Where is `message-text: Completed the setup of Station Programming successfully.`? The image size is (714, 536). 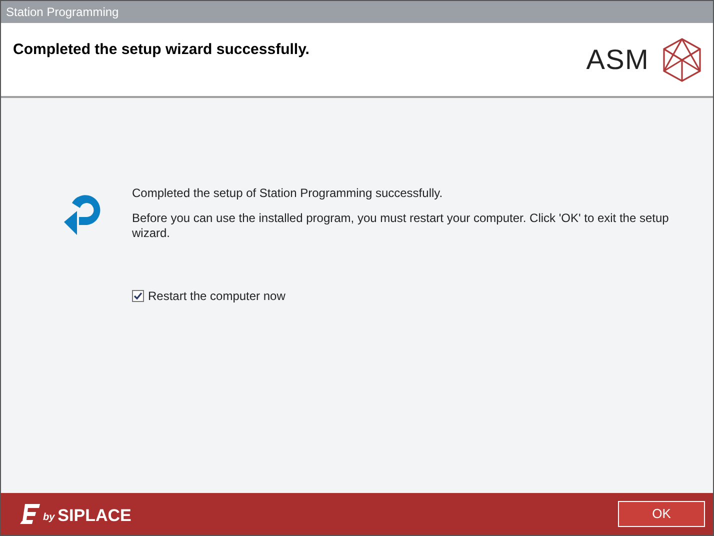
message-text: Completed the setup of Station Programming successfully. is located at coordinates (288, 193).